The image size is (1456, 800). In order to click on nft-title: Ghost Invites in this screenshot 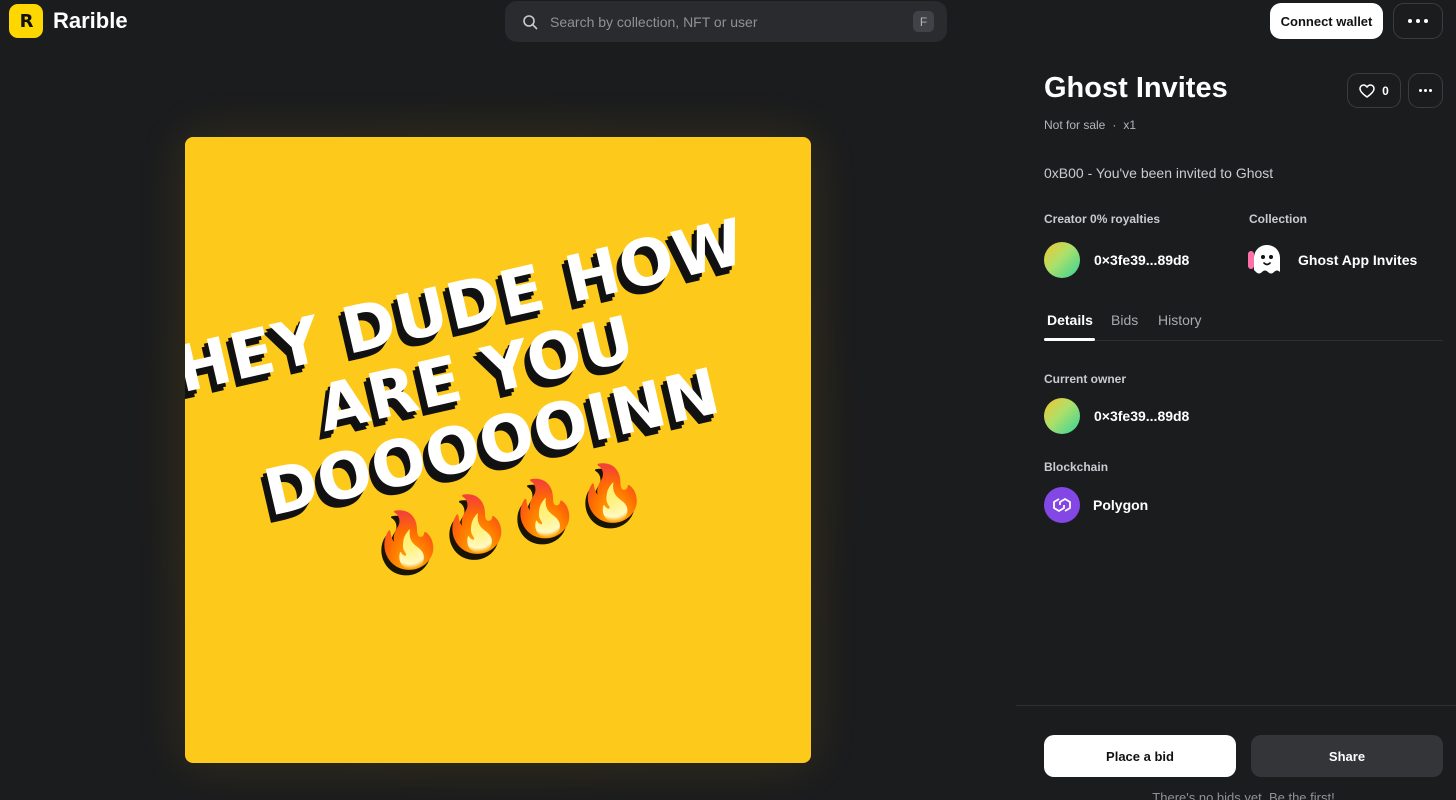, I will do `click(1136, 88)`.